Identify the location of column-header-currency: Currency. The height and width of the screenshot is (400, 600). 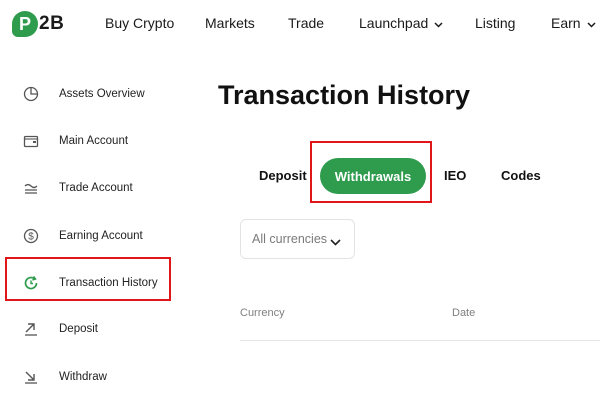
(262, 313).